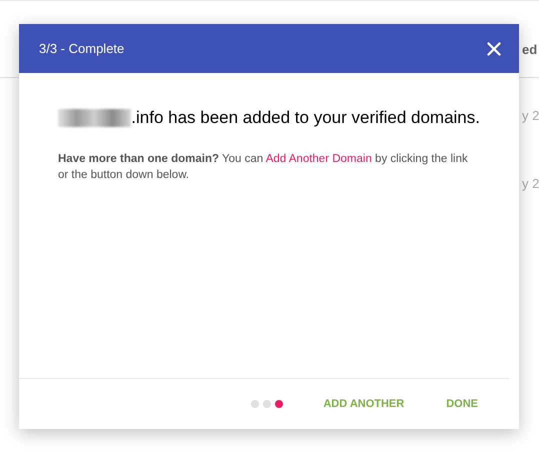 The height and width of the screenshot is (451, 539). Describe the element at coordinates (530, 50) in the screenshot. I see `column-header: ed` at that location.